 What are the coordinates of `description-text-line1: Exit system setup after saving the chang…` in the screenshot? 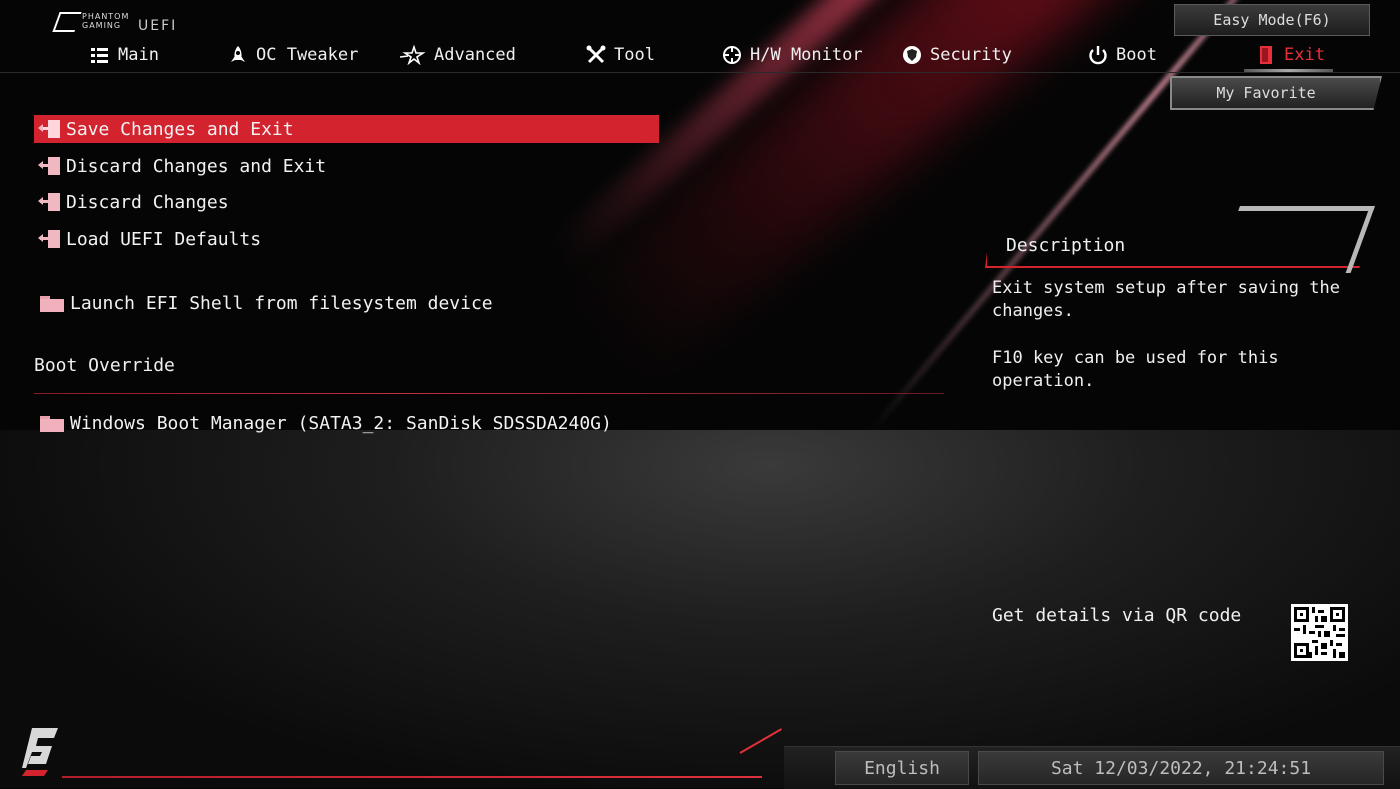 It's located at (1166, 299).